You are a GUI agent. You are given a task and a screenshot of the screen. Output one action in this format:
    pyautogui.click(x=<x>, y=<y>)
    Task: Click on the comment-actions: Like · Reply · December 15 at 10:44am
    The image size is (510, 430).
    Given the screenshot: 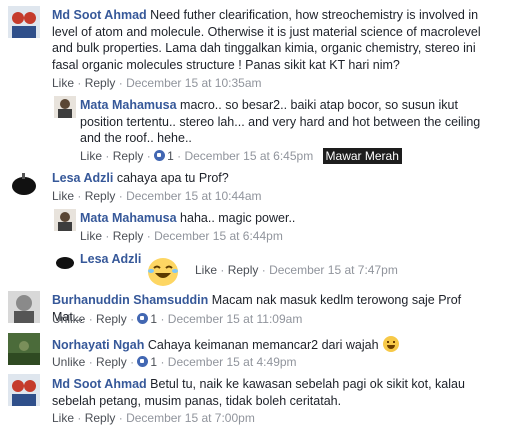 What is the action you would take?
    pyautogui.click(x=157, y=196)
    